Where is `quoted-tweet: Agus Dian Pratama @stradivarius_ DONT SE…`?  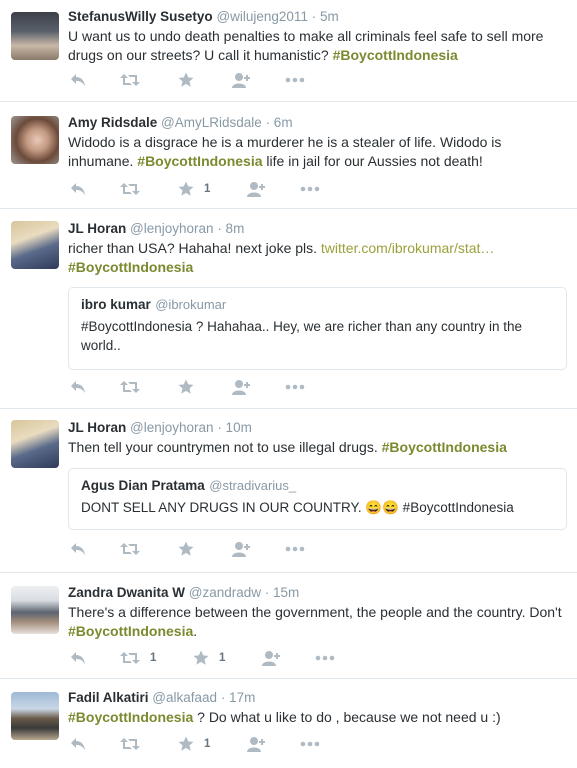 quoted-tweet: Agus Dian Pratama @stradivarius_ DONT SE… is located at coordinates (317, 499).